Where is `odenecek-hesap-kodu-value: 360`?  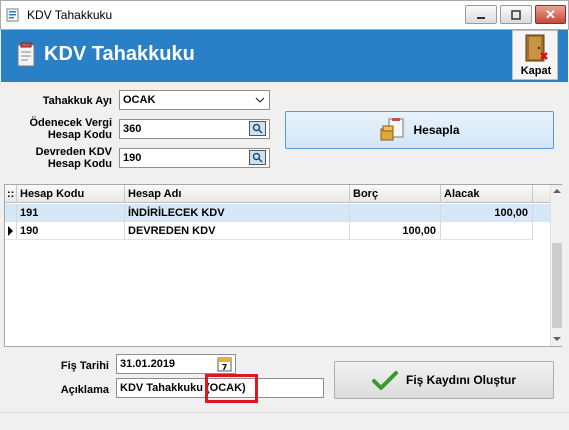 odenecek-hesap-kodu-value: 360 is located at coordinates (132, 129).